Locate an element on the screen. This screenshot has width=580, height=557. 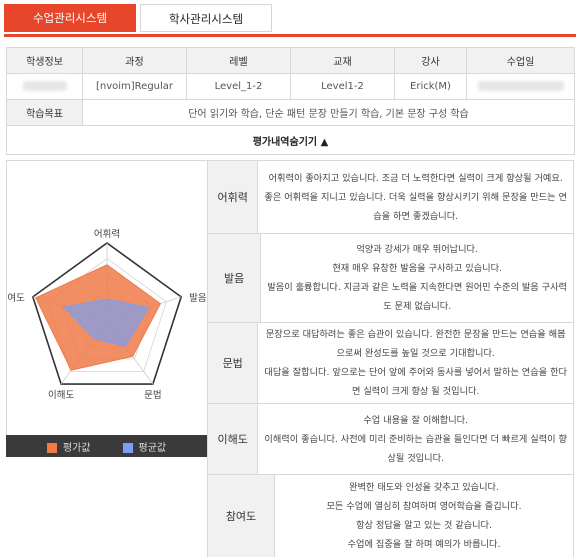
comment-line: 상될 것입니다. is located at coordinates (415, 458).